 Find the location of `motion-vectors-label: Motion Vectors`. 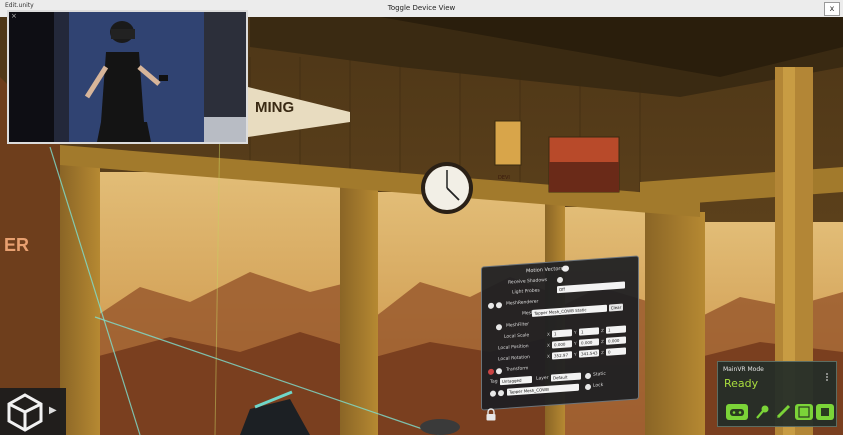

motion-vectors-label: Motion Vectors is located at coordinates (545, 270).